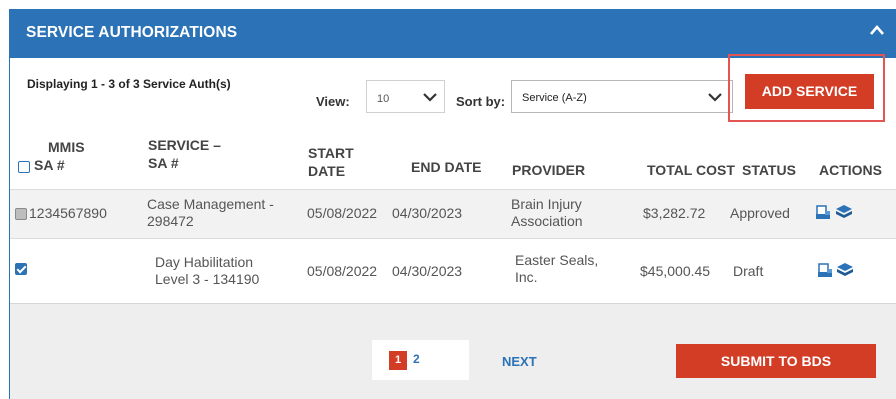  I want to click on cell-service-line1: Day Habilitation, so click(204, 262).